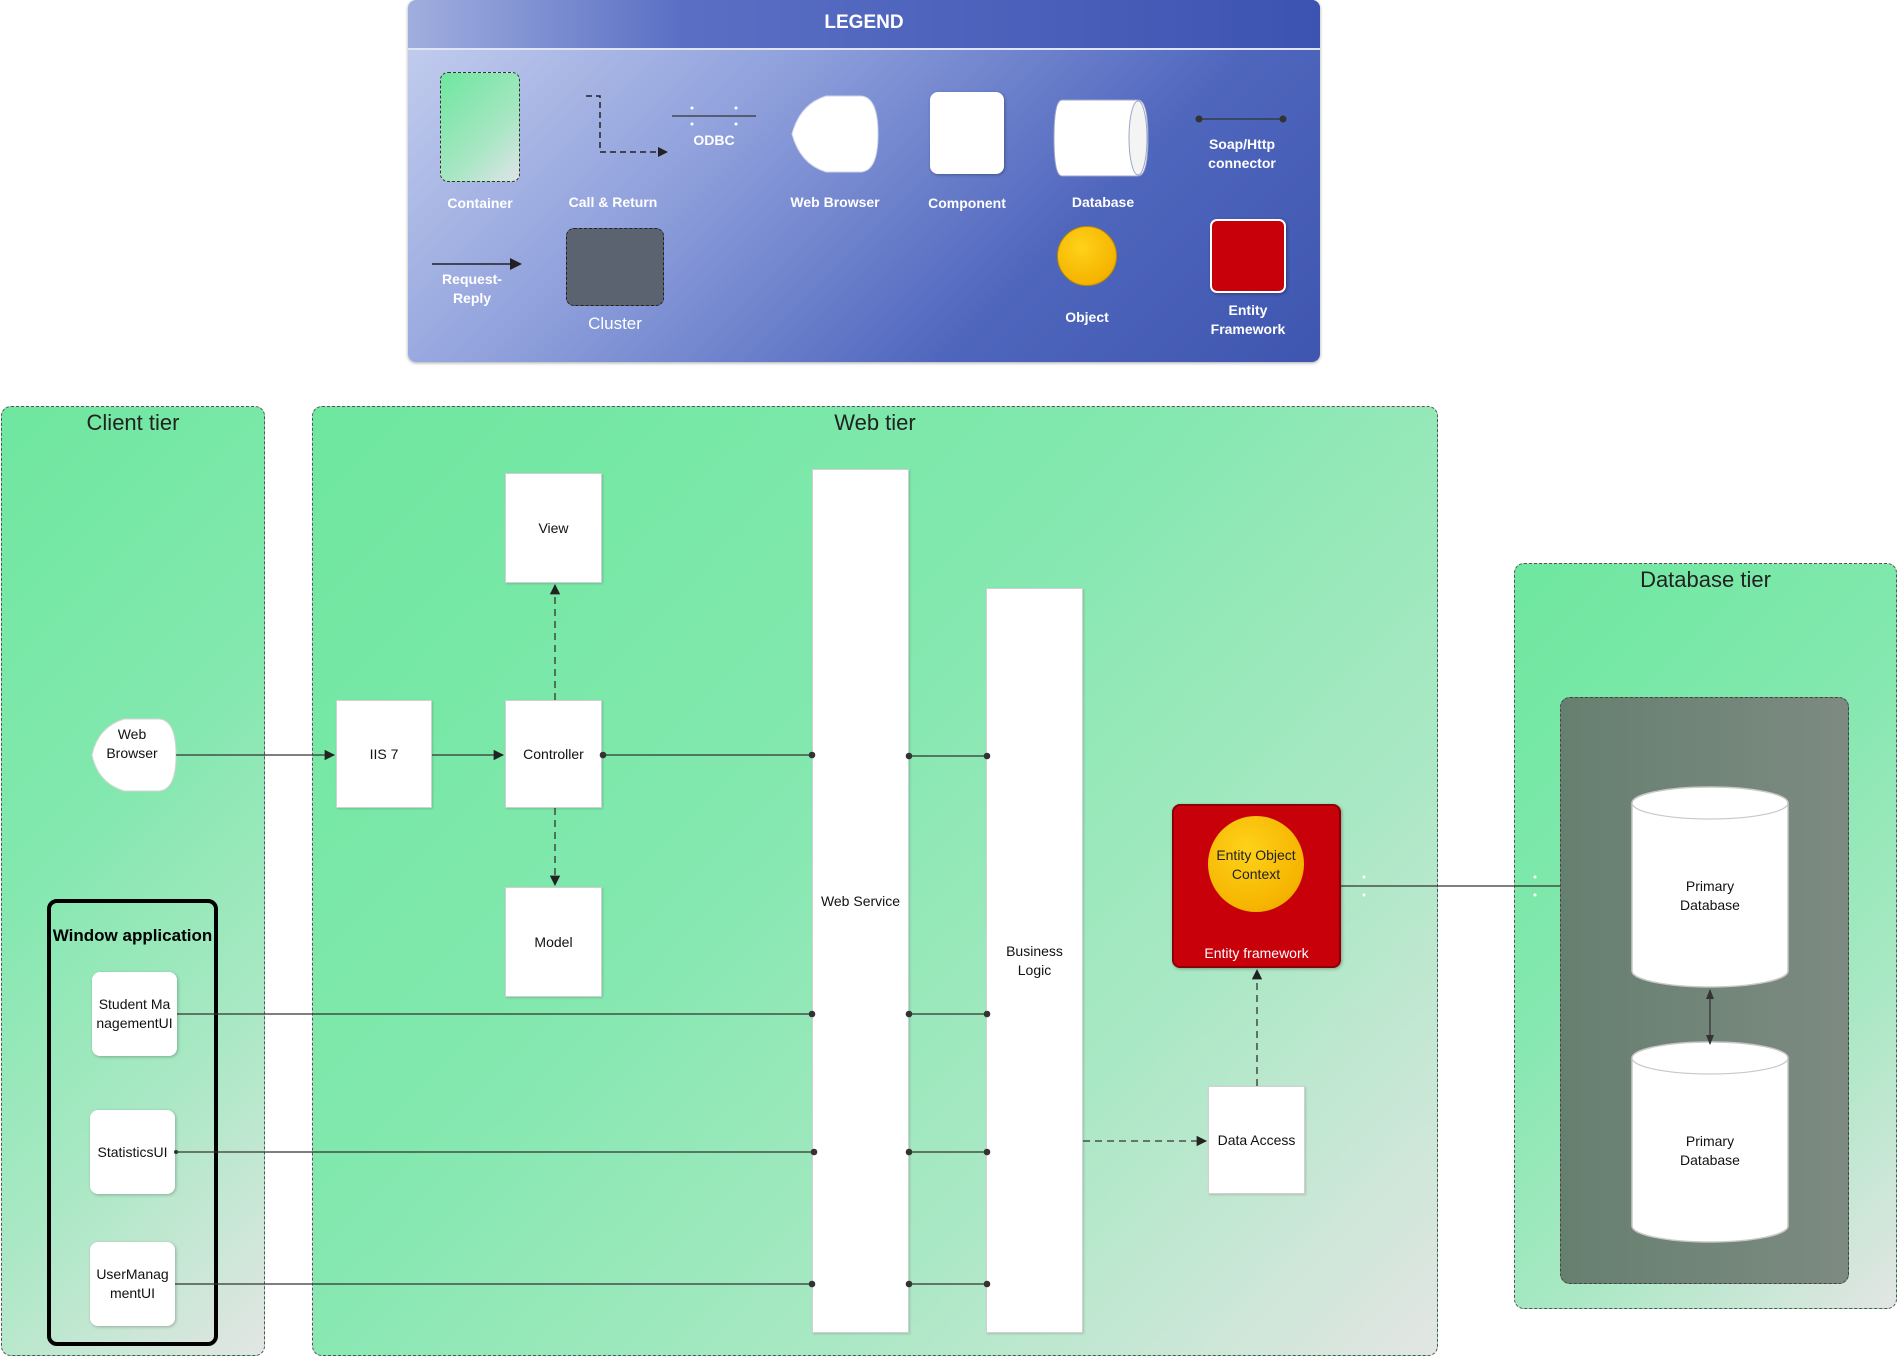  I want to click on statistics-ui-to-web-service-connector, so click(496, 1152).